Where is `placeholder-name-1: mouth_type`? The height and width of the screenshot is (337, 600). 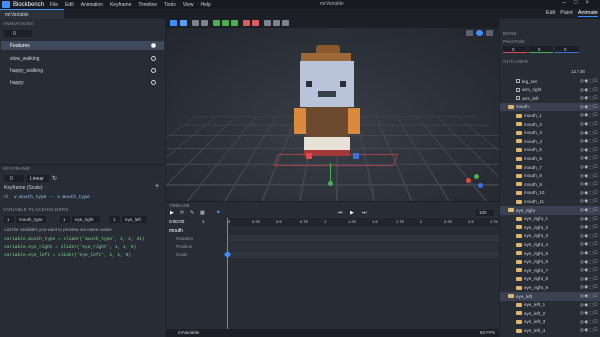
placeholder-name-1: mouth_type is located at coordinates (31, 219).